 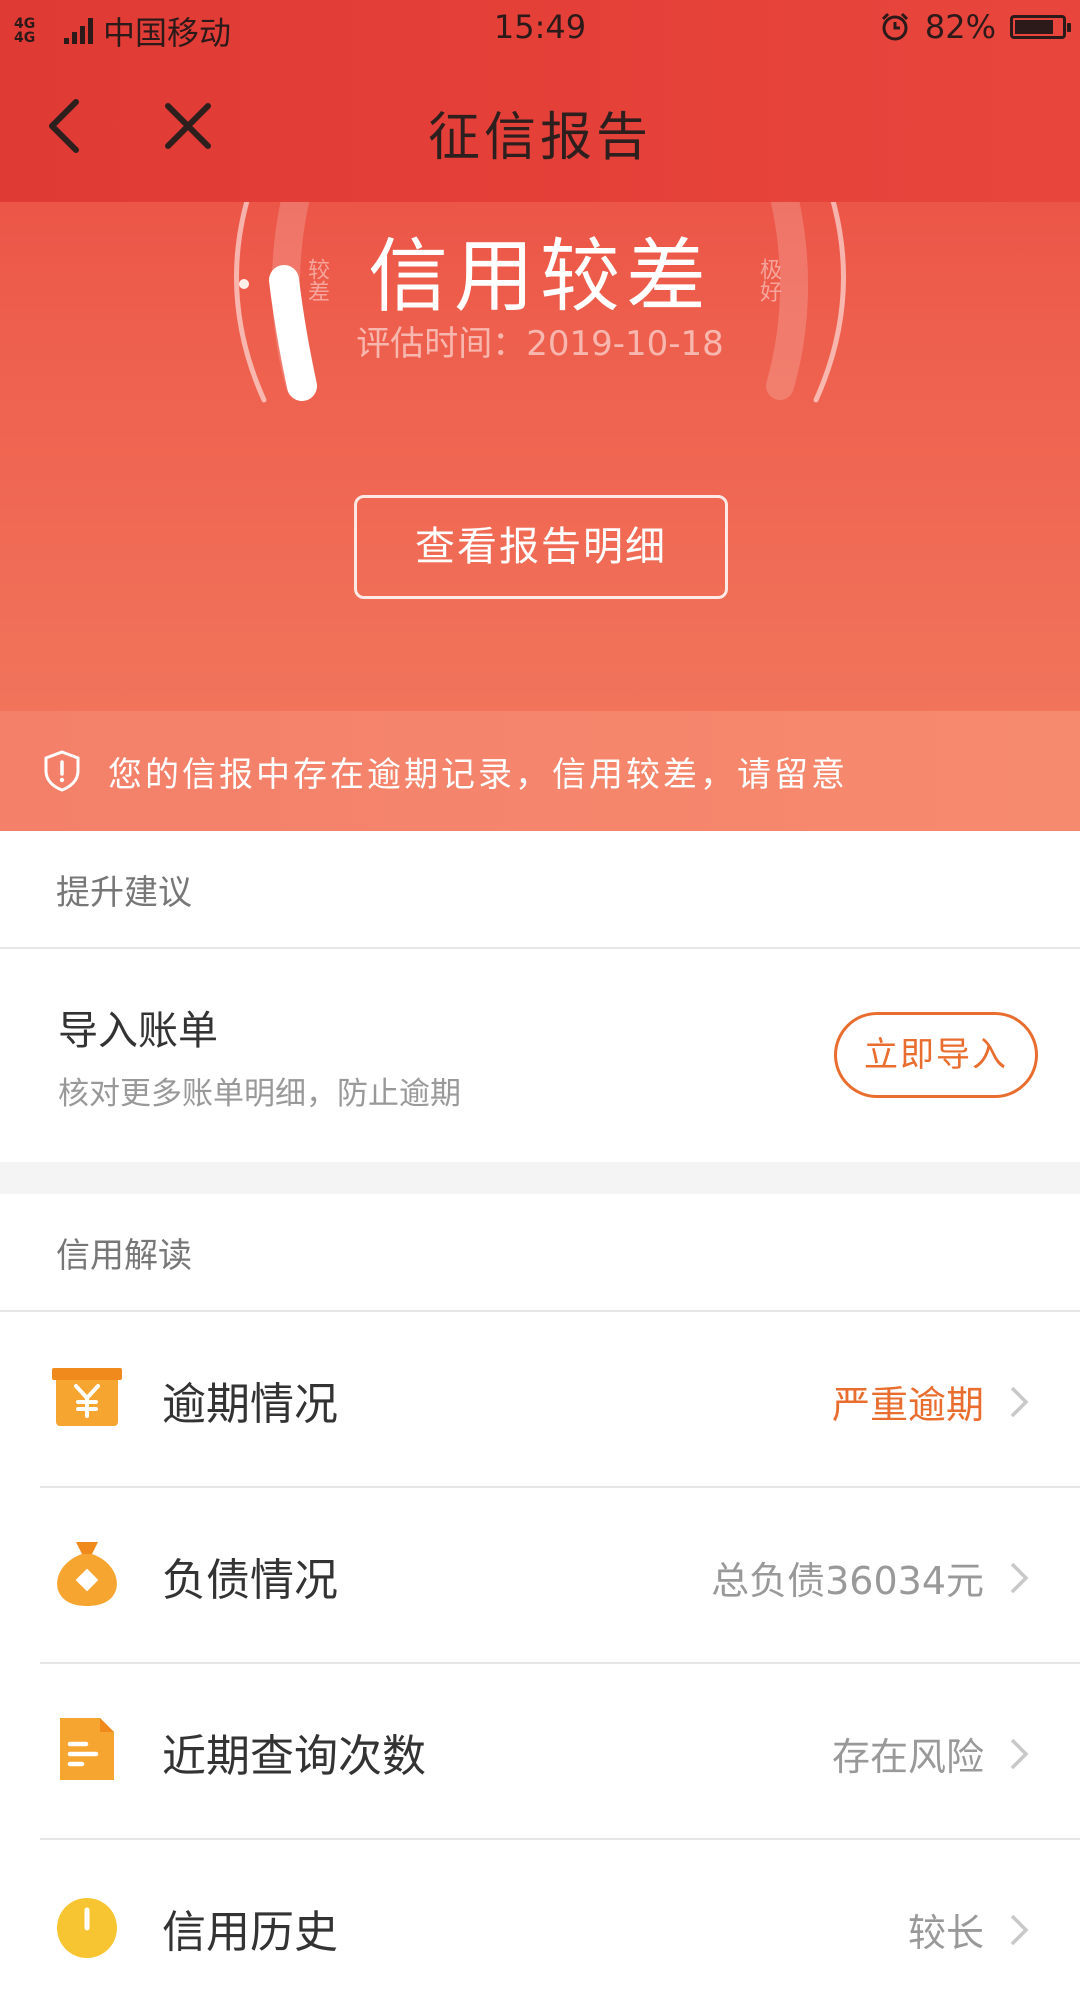 What do you see at coordinates (539, 138) in the screenshot?
I see `page-title: 征信报告` at bounding box center [539, 138].